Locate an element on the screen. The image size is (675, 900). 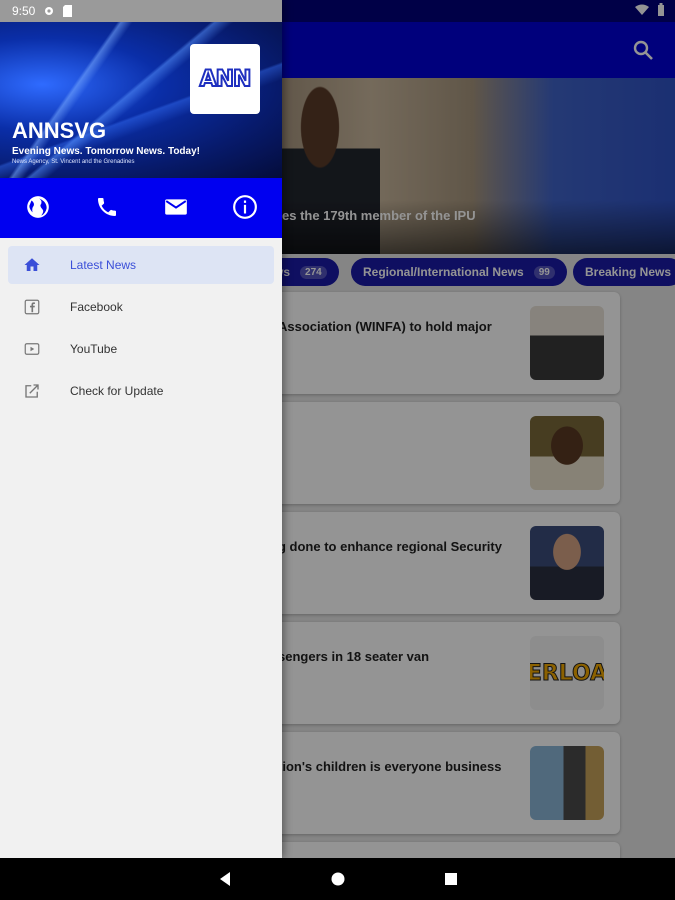
menu-item-label: YouTube is located at coordinates (94, 349).